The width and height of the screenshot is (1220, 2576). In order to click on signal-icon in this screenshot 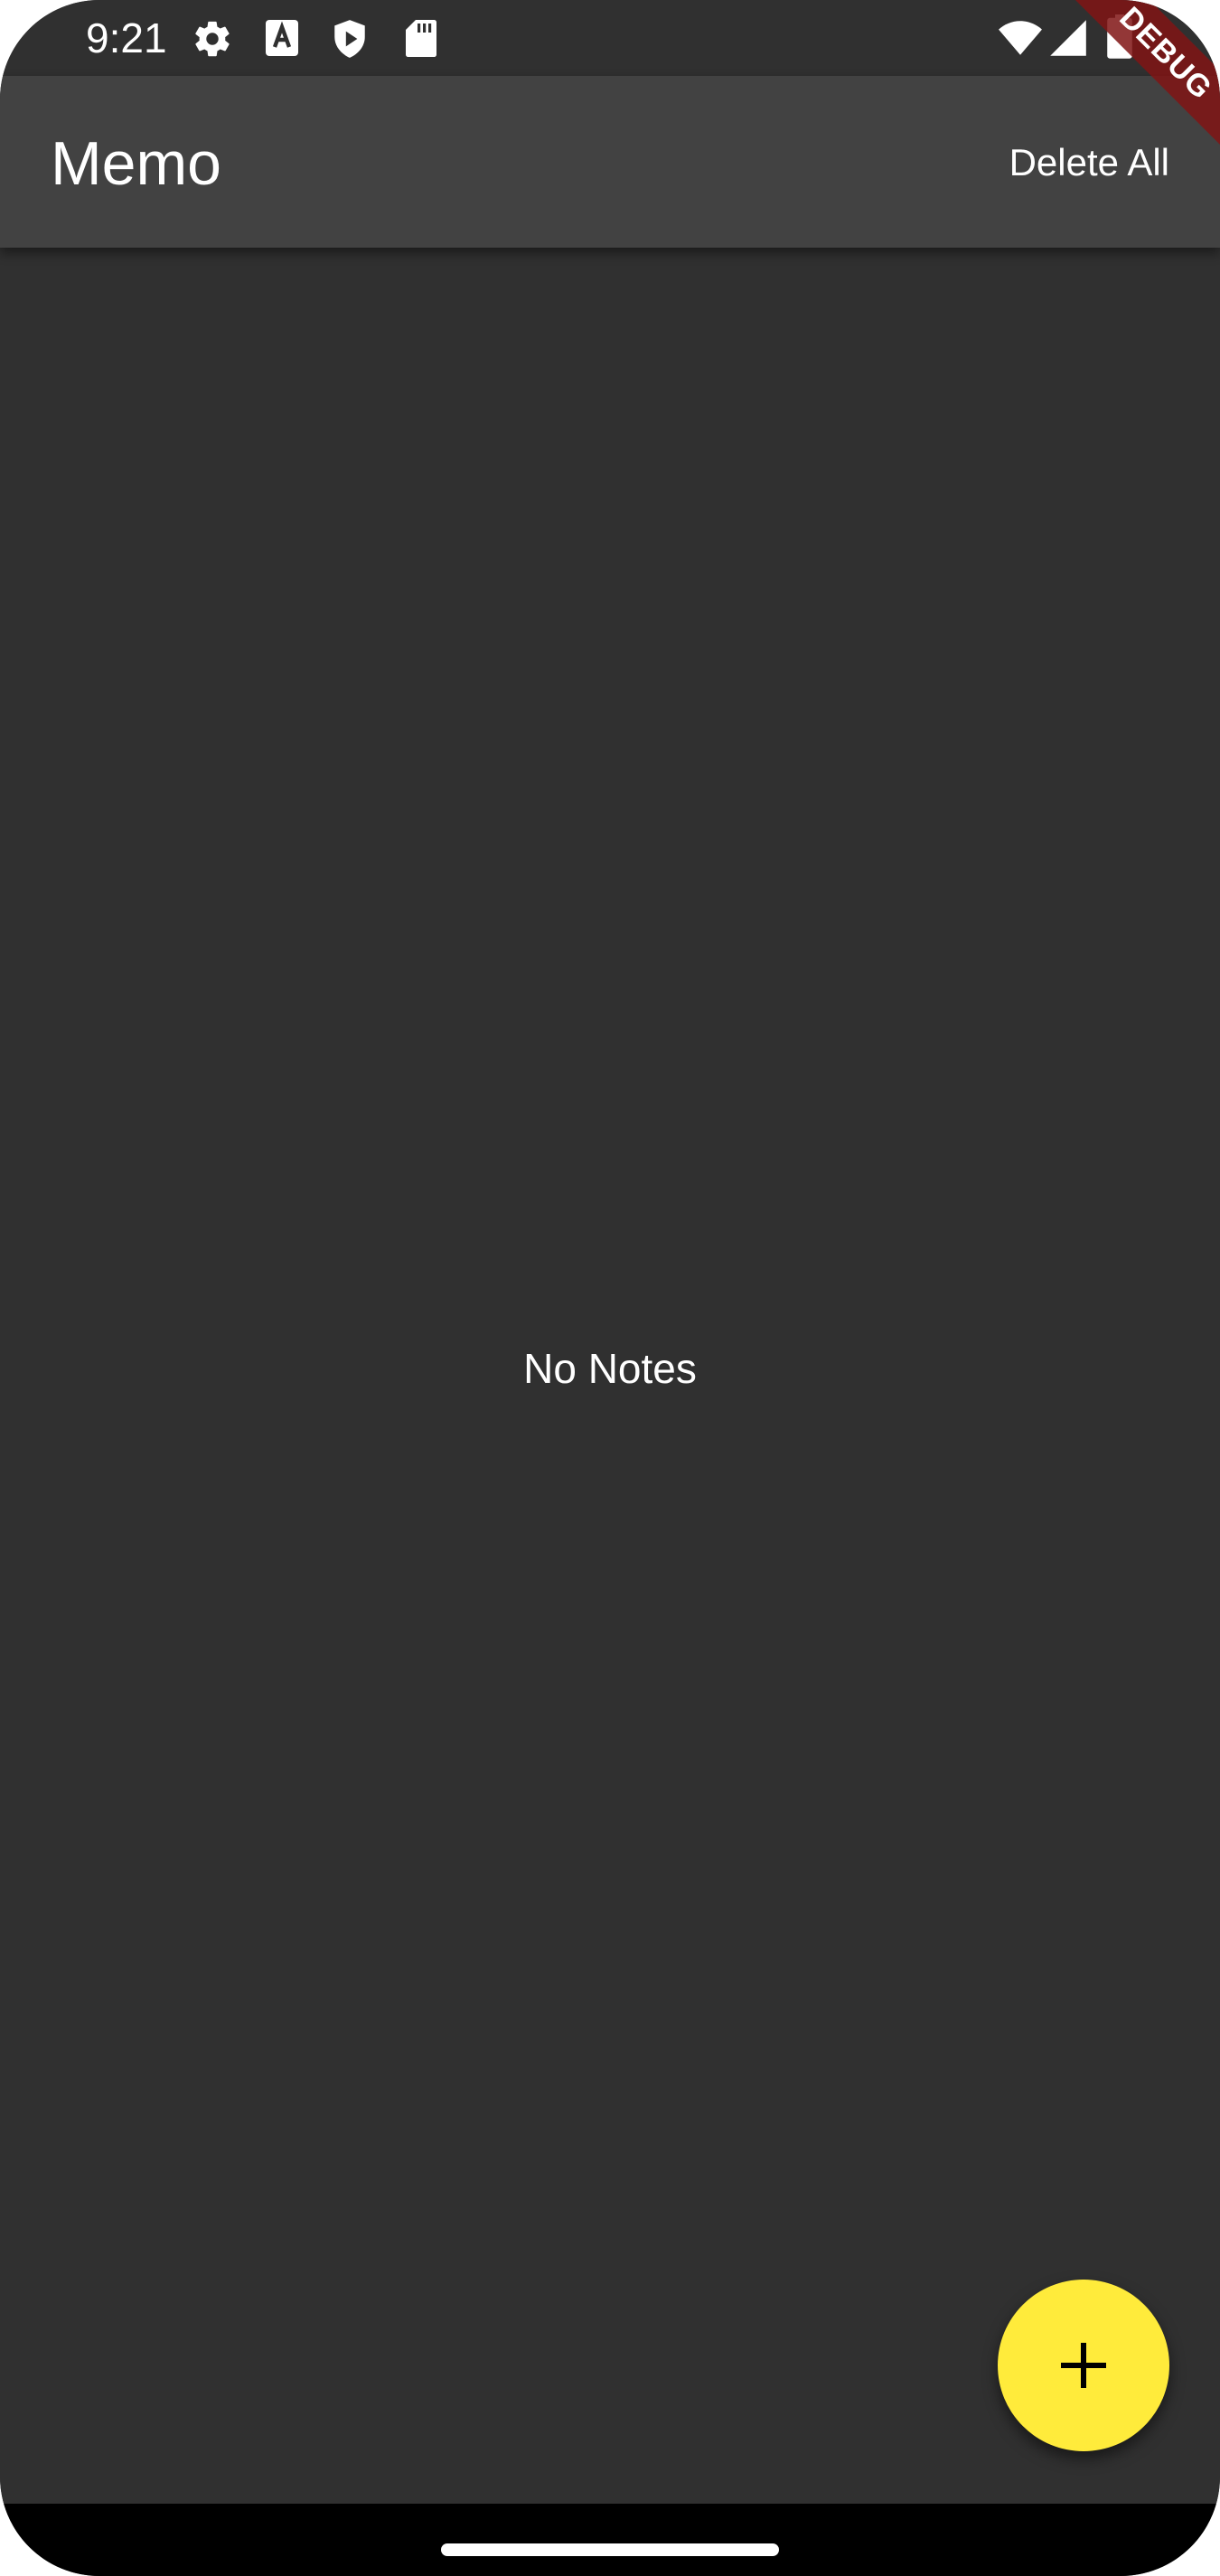, I will do `click(1068, 40)`.